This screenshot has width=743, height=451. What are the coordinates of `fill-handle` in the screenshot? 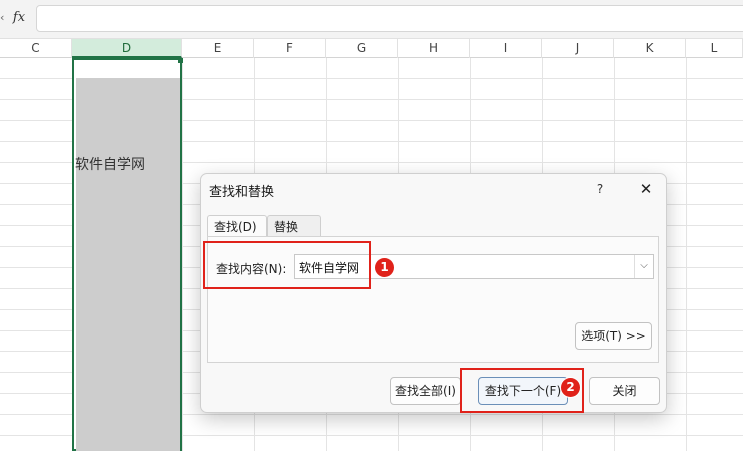 It's located at (180, 60).